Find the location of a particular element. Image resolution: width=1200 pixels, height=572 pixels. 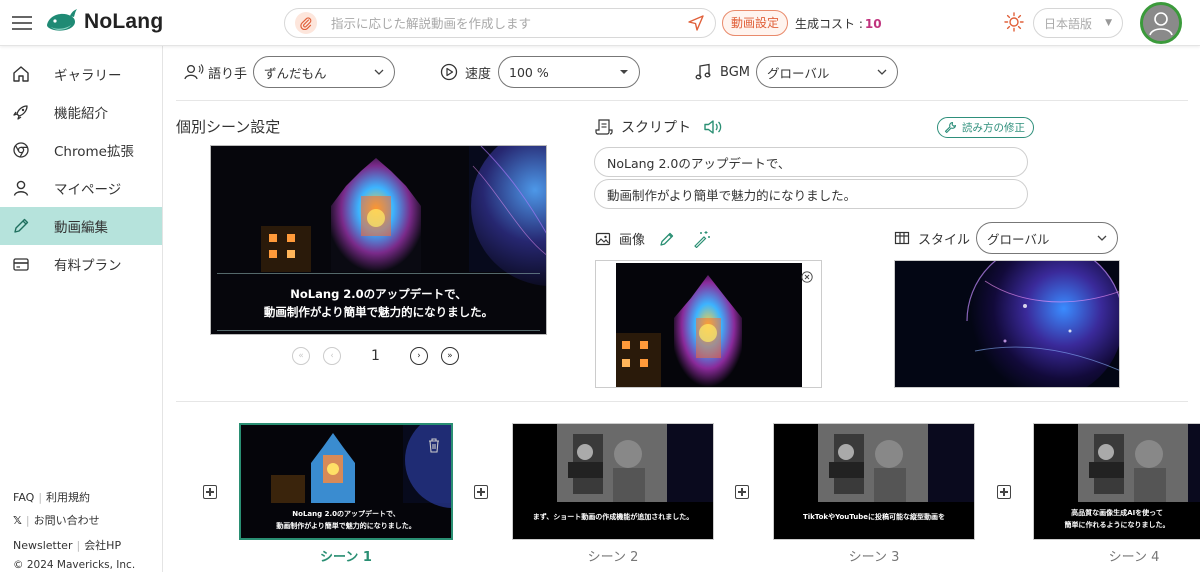

first-page-icon: « is located at coordinates (301, 356).